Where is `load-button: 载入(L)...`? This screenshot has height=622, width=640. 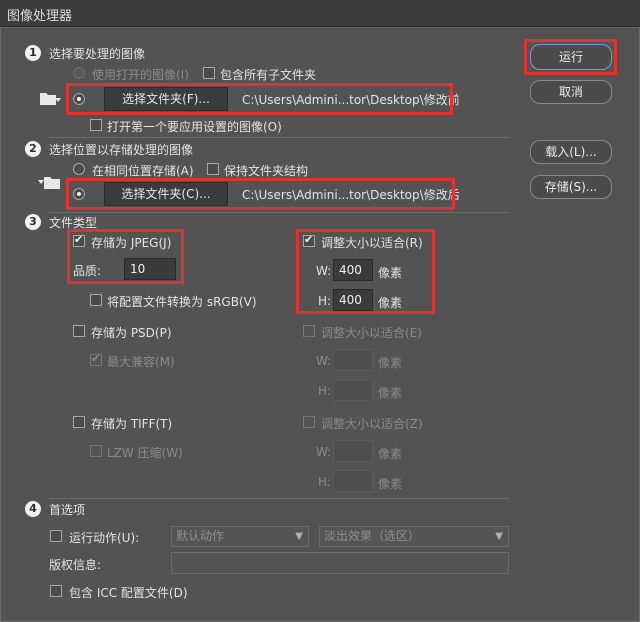
load-button: 载入(L)... is located at coordinates (571, 152).